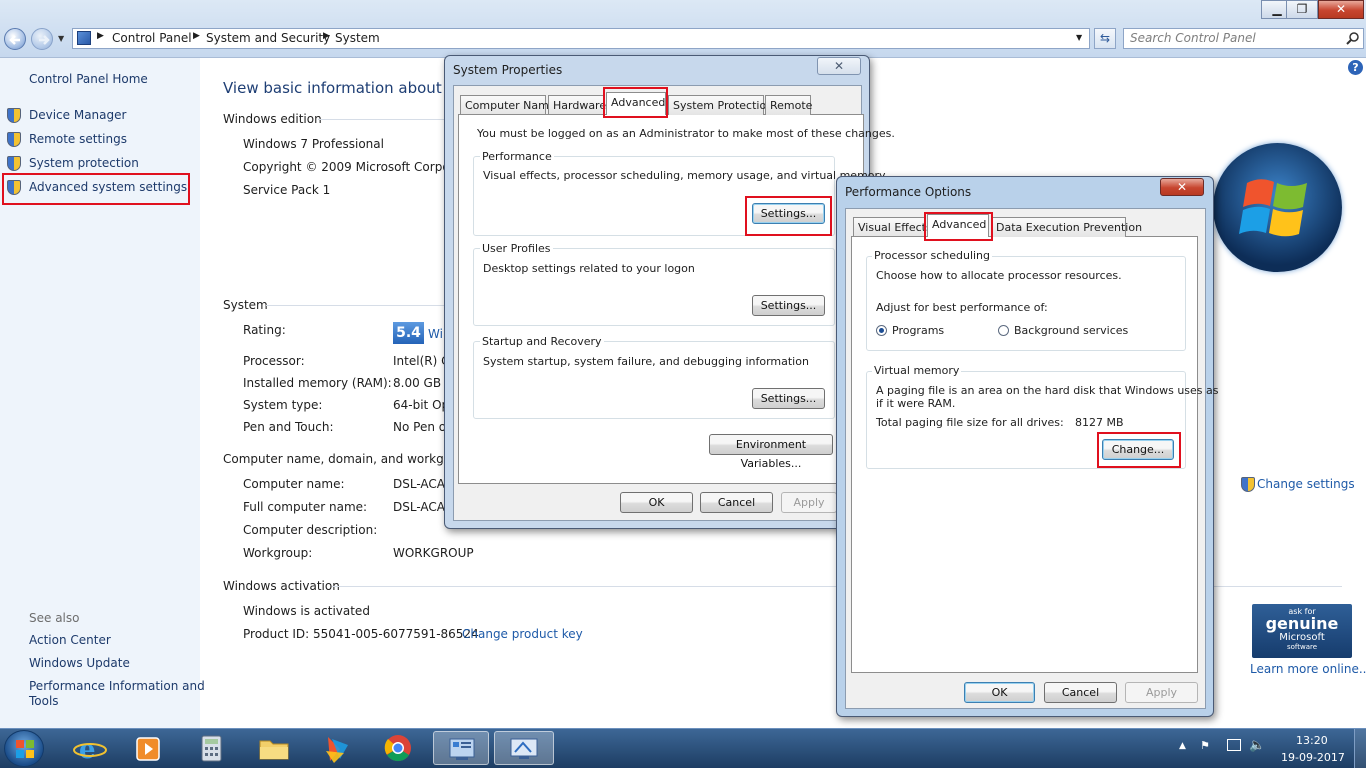 Image resolution: width=1366 pixels, height=771 pixels. Describe the element at coordinates (917, 370) in the screenshot. I see `virtual-memory-title: Virtual memory` at that location.